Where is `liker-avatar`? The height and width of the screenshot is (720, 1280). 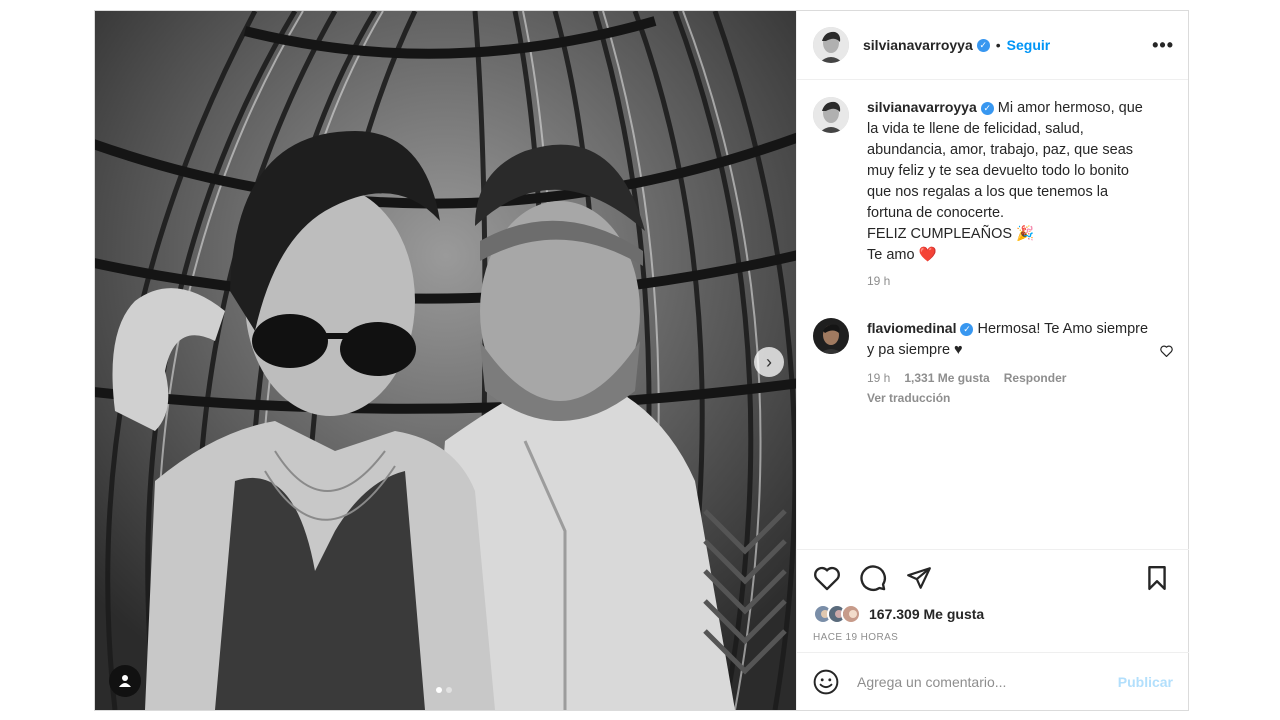
liker-avatar is located at coordinates (851, 614).